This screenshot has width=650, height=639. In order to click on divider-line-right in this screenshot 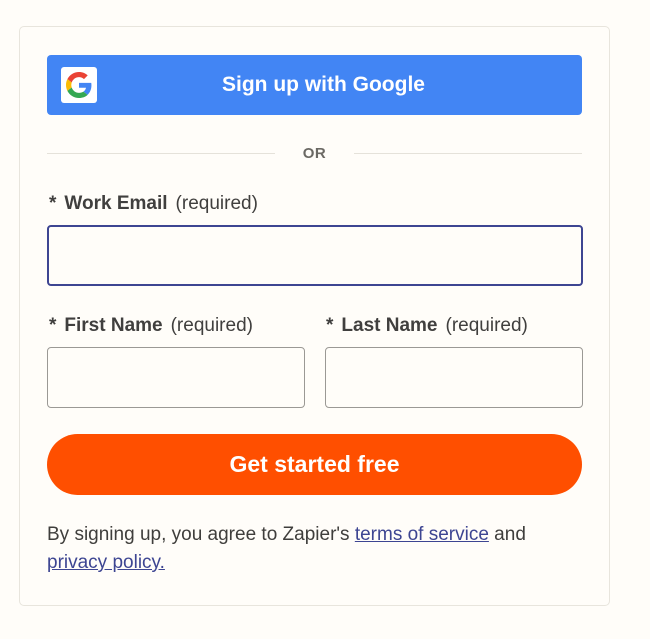, I will do `click(468, 153)`.